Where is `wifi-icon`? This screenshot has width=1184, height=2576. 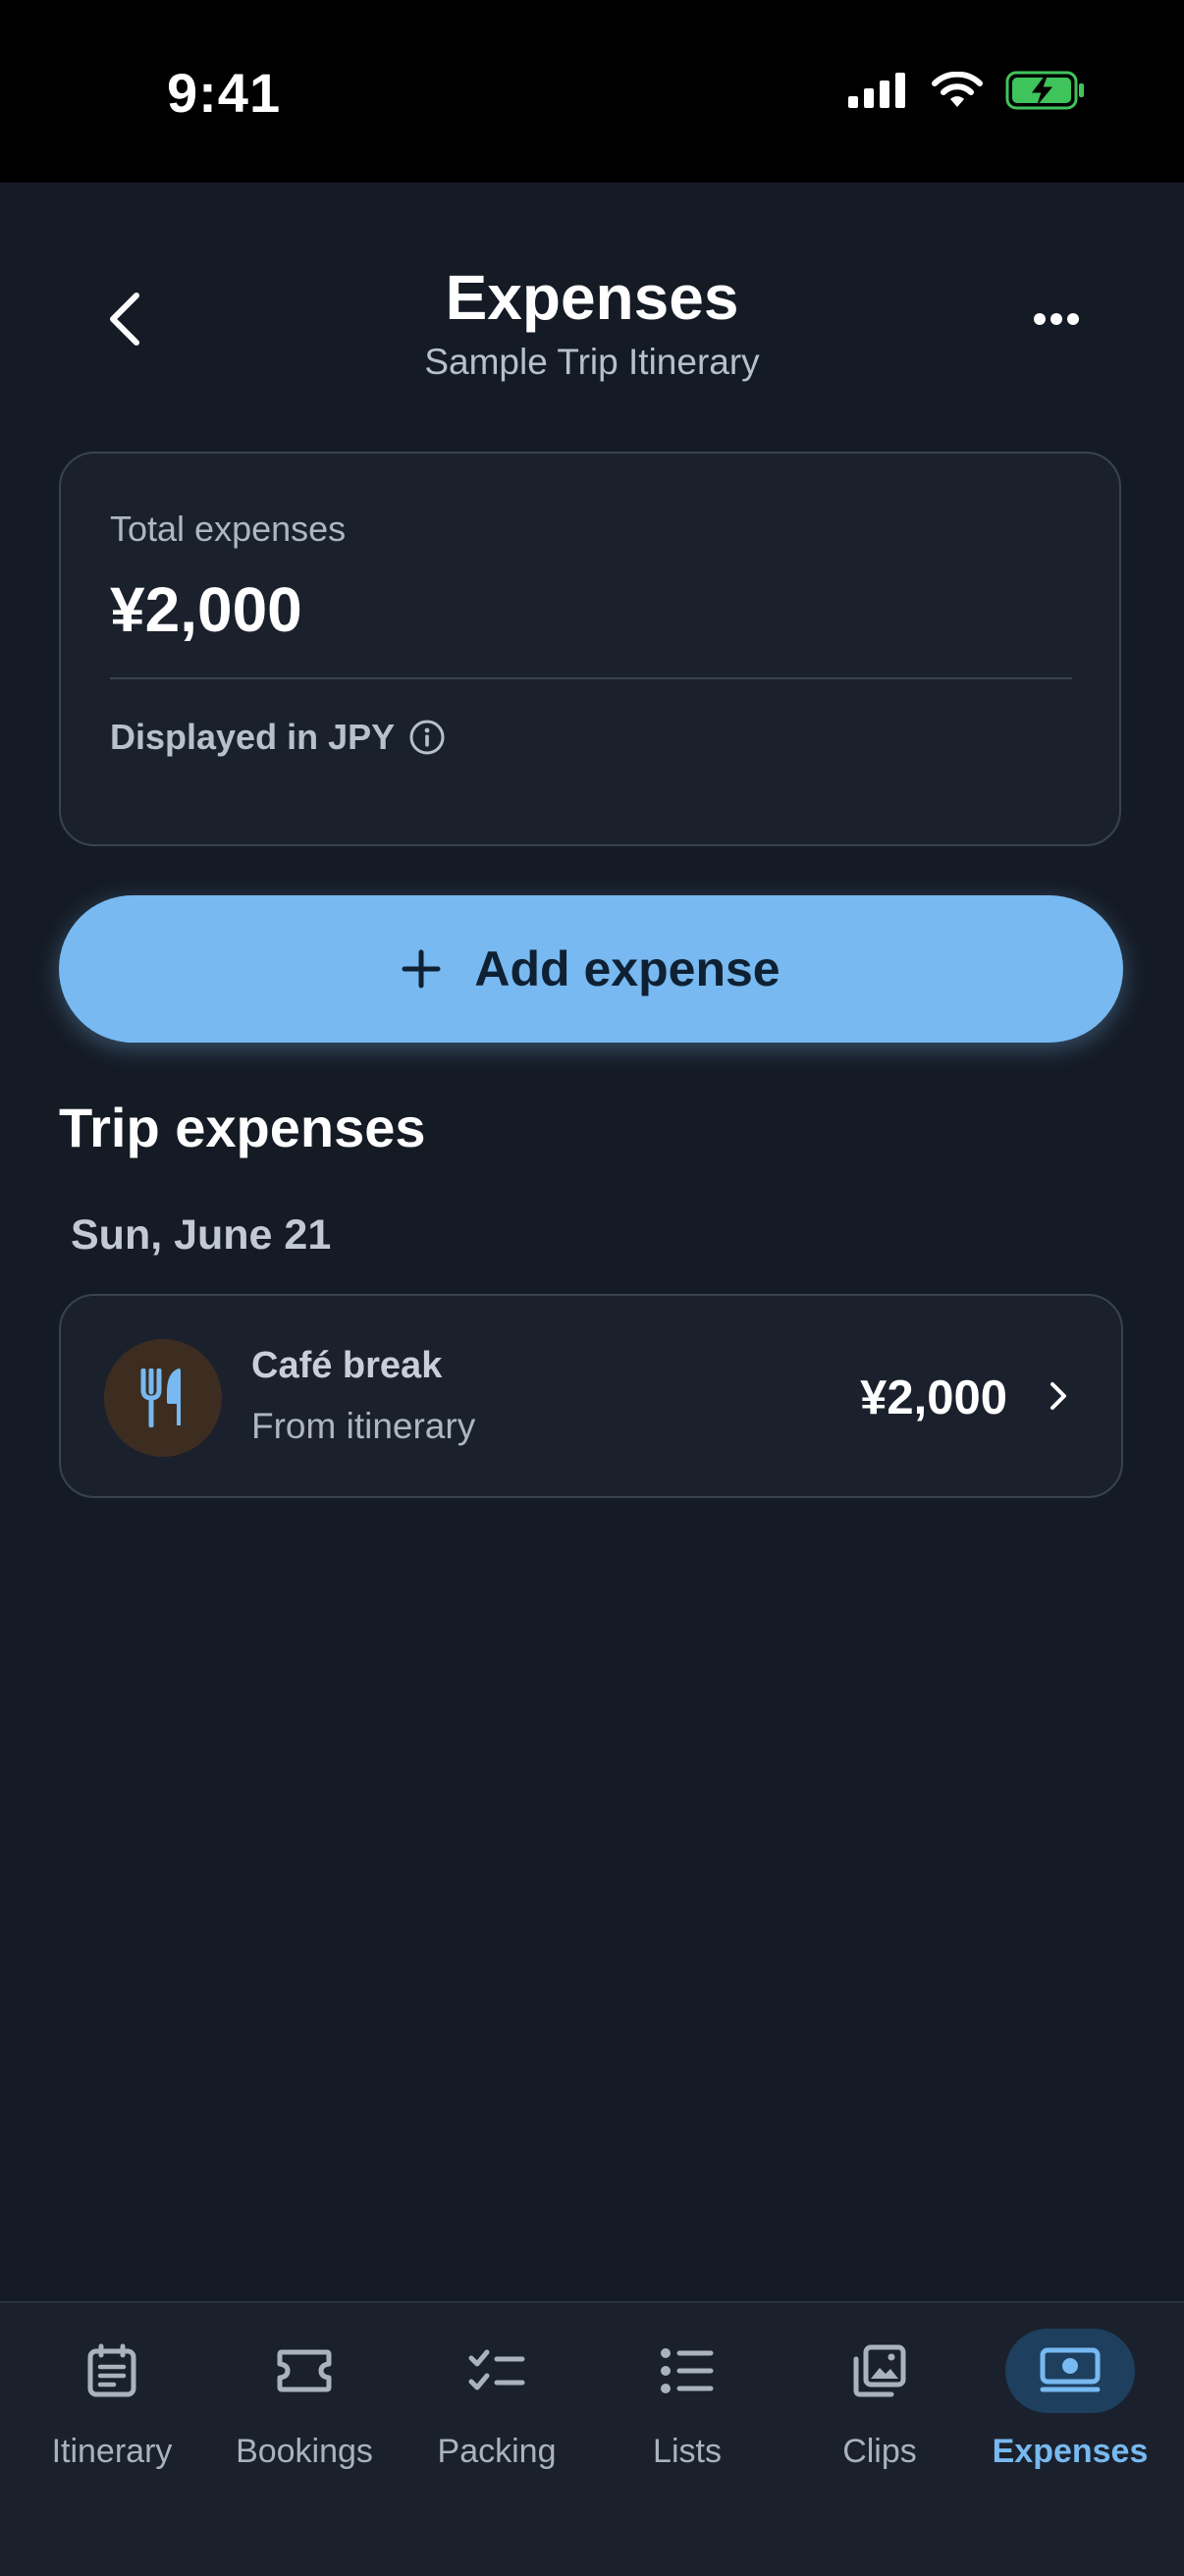 wifi-icon is located at coordinates (957, 89).